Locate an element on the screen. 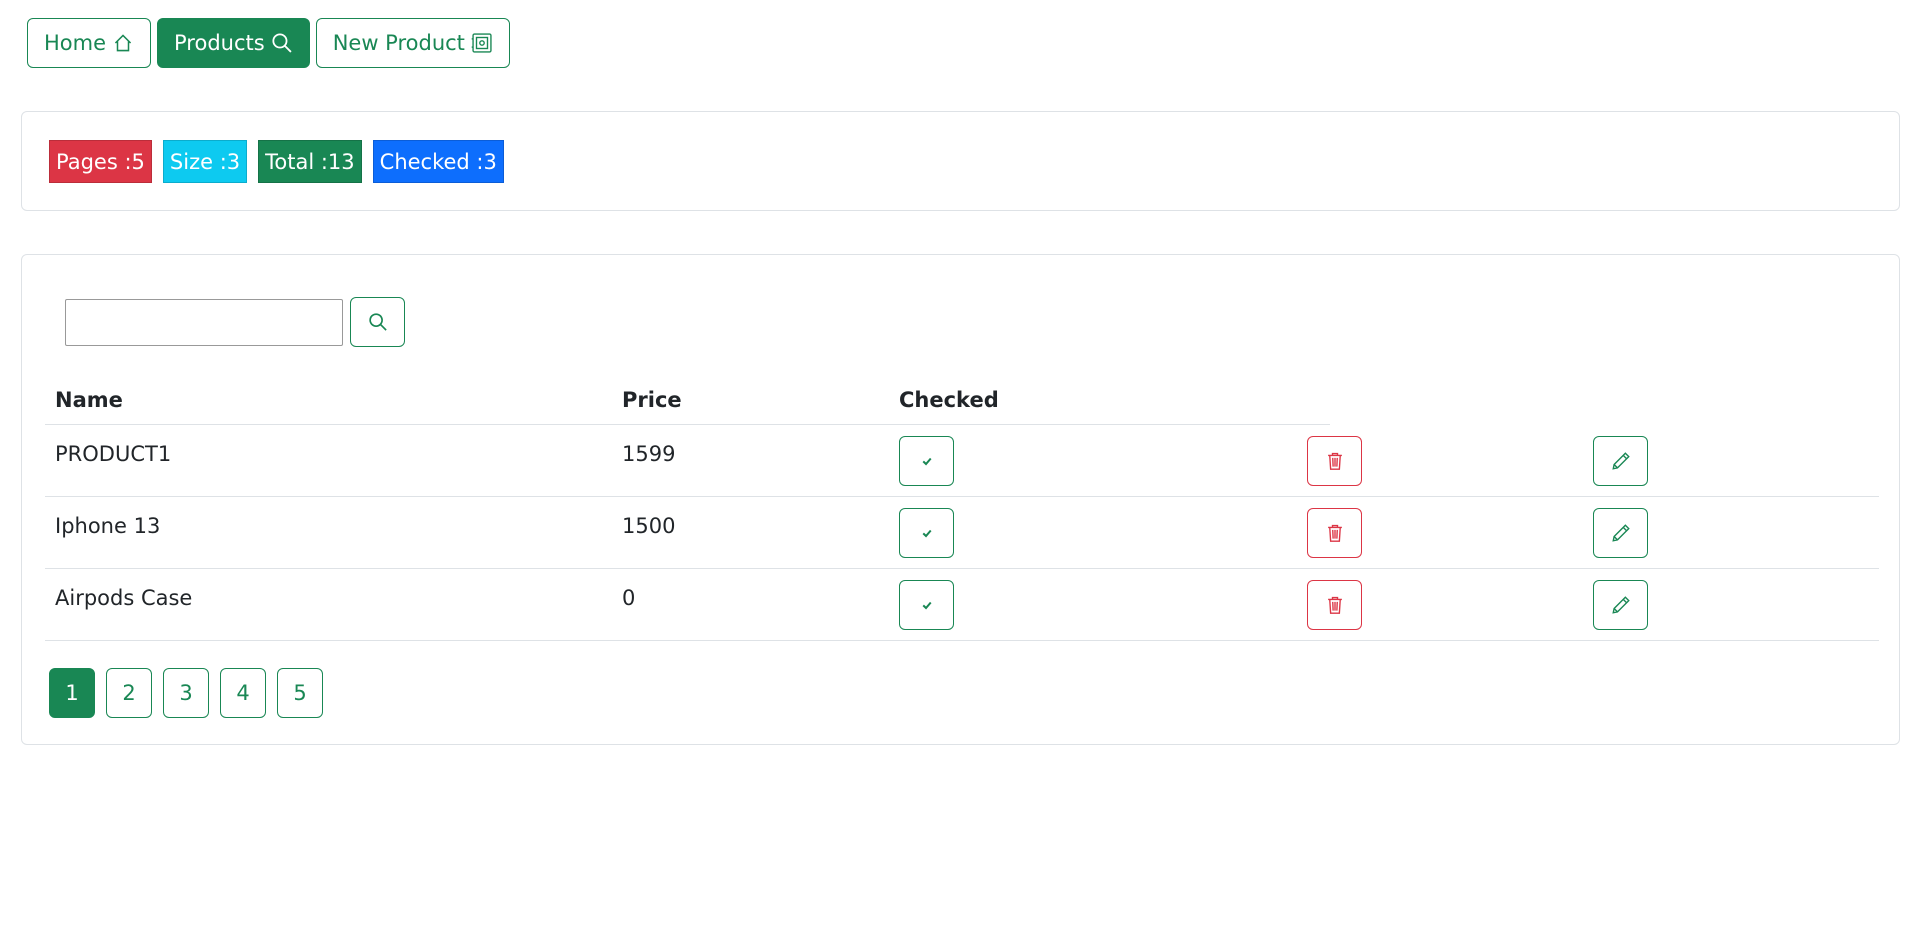 This screenshot has width=1920, height=941. new-product-button: New Product is located at coordinates (412, 43).